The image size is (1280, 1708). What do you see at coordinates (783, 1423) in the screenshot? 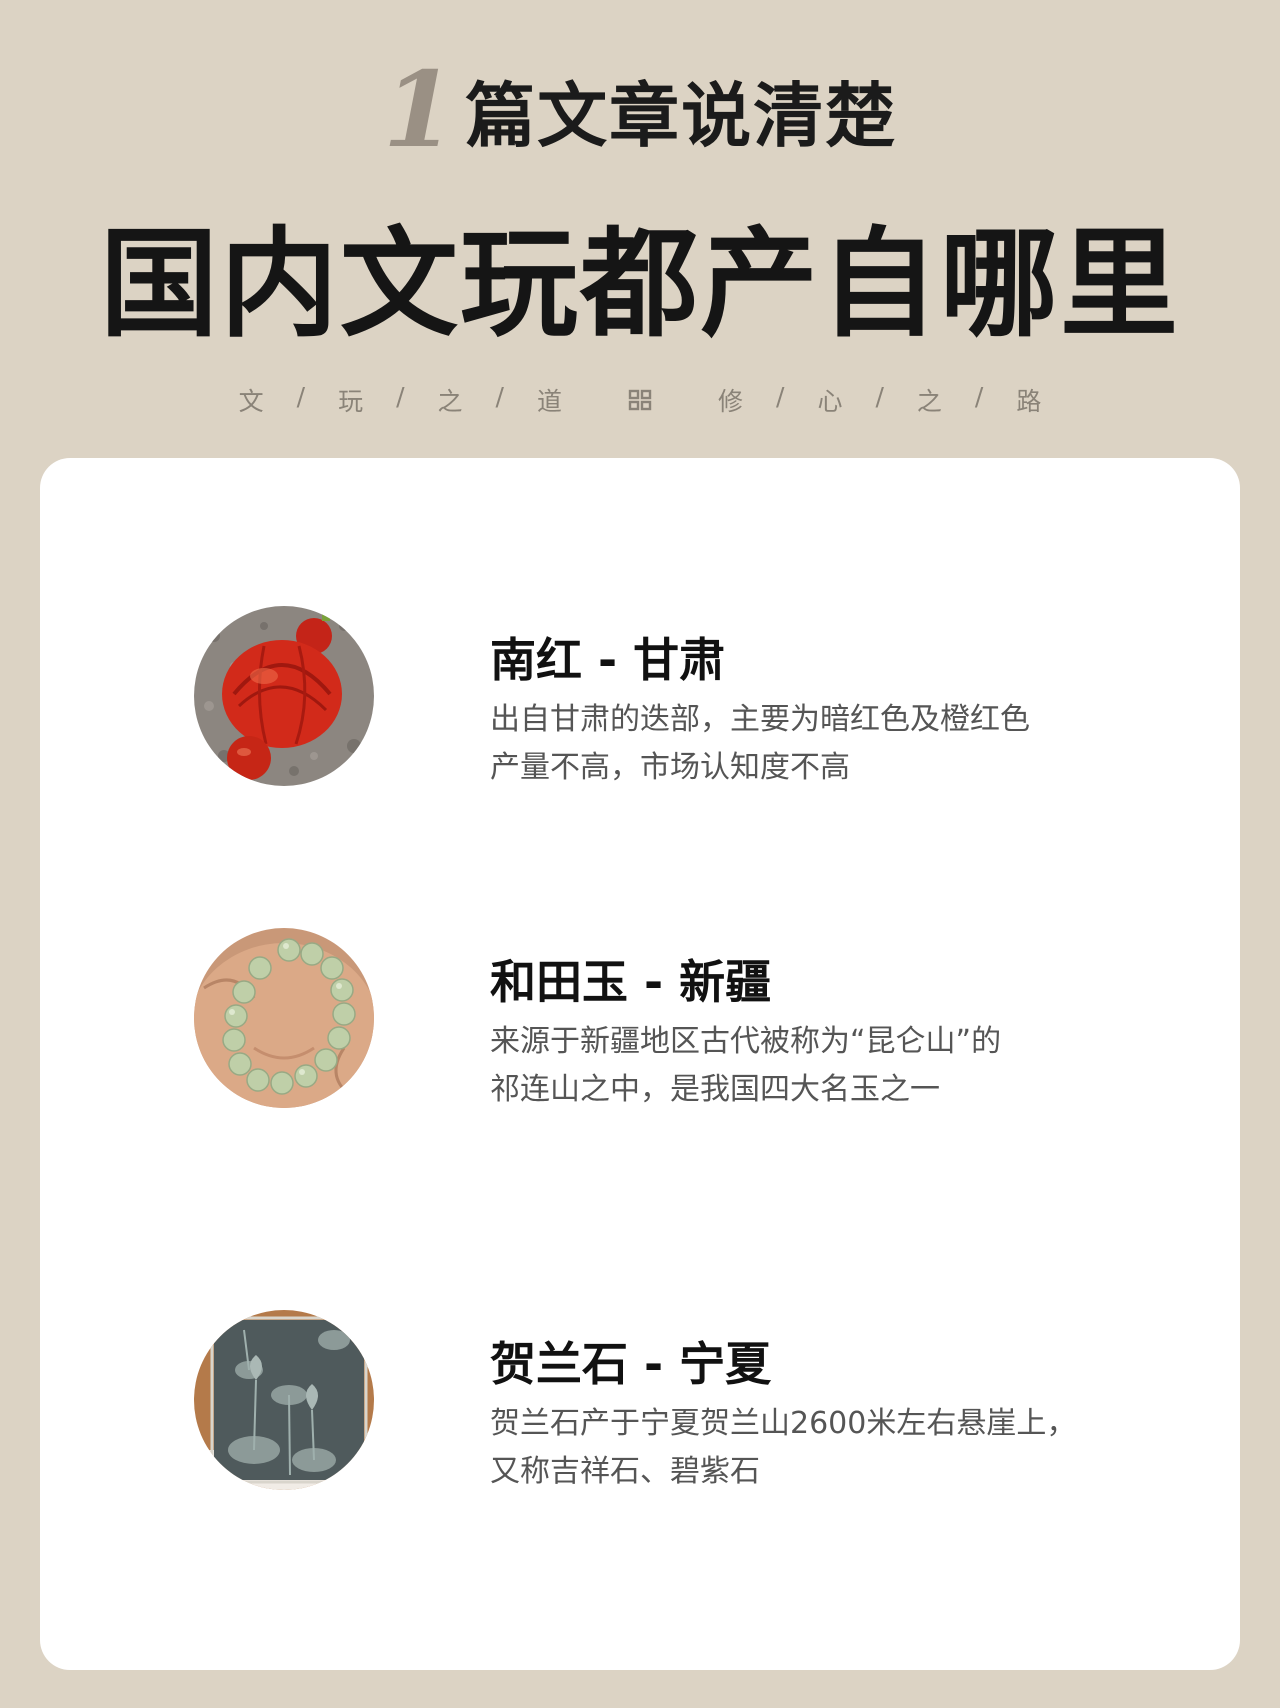
I see `description-line: 贺兰石产于宁夏贺兰山2600米左右悬崖上，` at bounding box center [783, 1423].